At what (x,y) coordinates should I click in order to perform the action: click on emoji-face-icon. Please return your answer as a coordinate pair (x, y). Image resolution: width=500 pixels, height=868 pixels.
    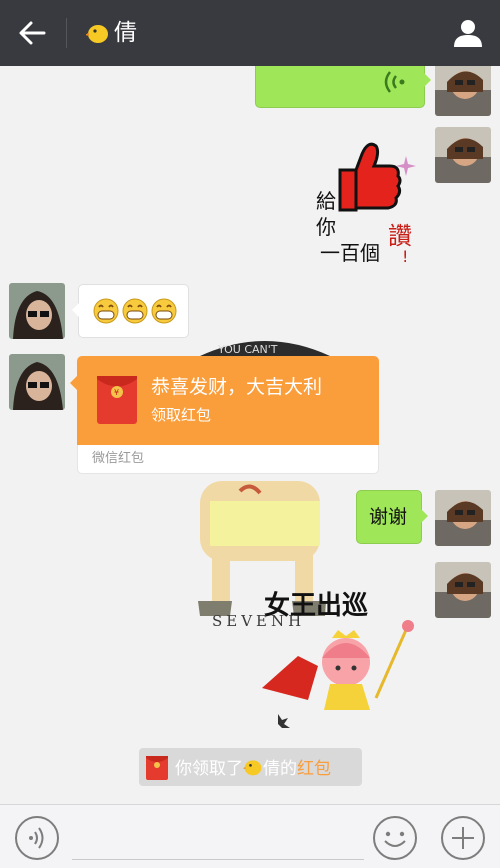
    Looking at the image, I should click on (395, 838).